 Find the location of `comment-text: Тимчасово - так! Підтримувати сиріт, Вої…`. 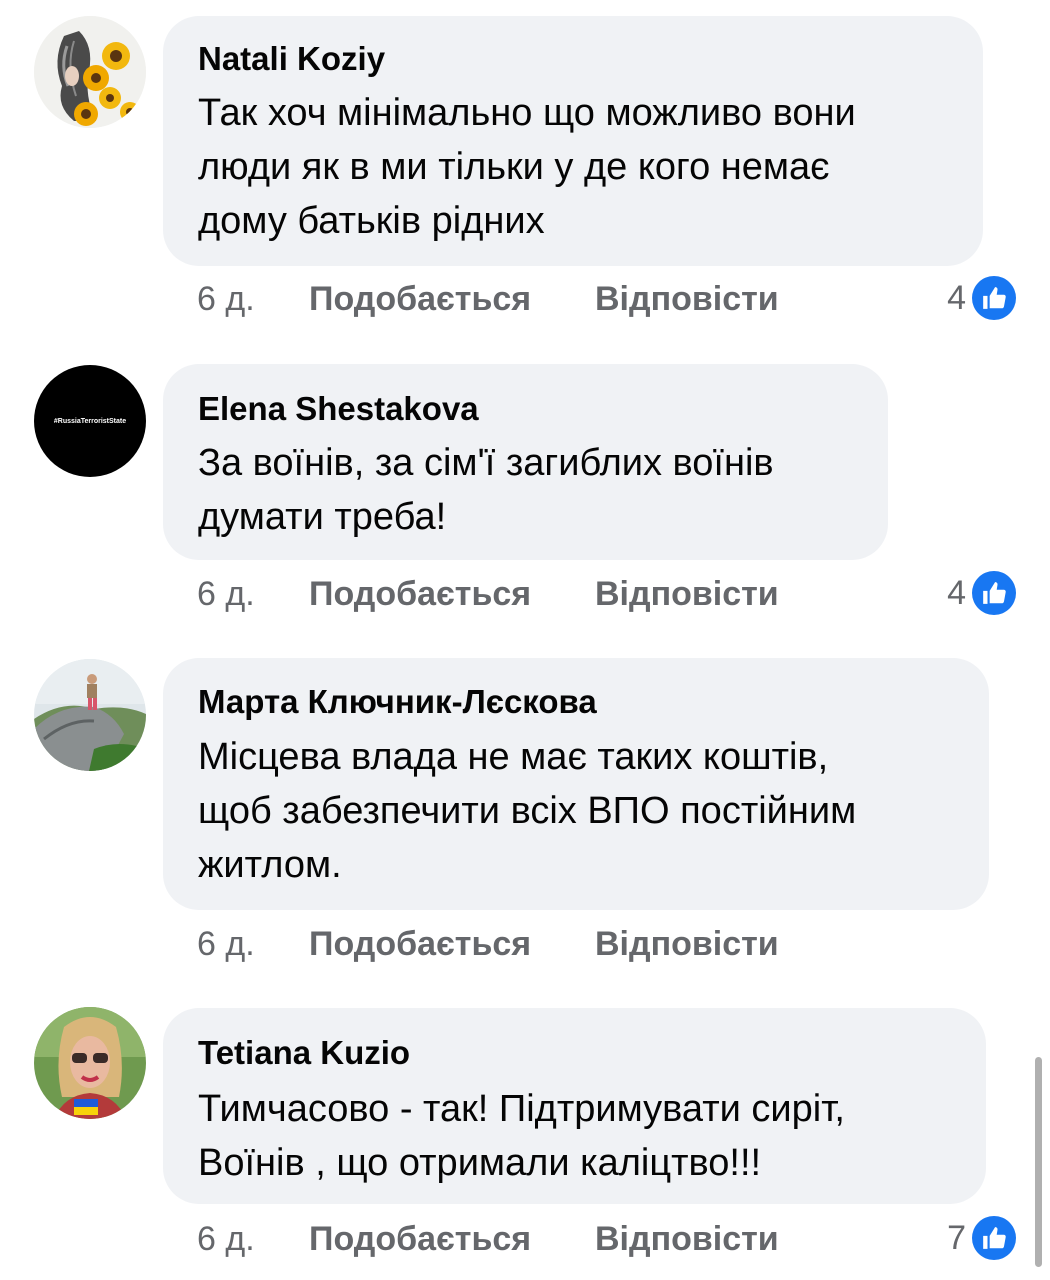

comment-text: Тимчасово - так! Підтримувати сиріт, Вої… is located at coordinates (521, 1136).